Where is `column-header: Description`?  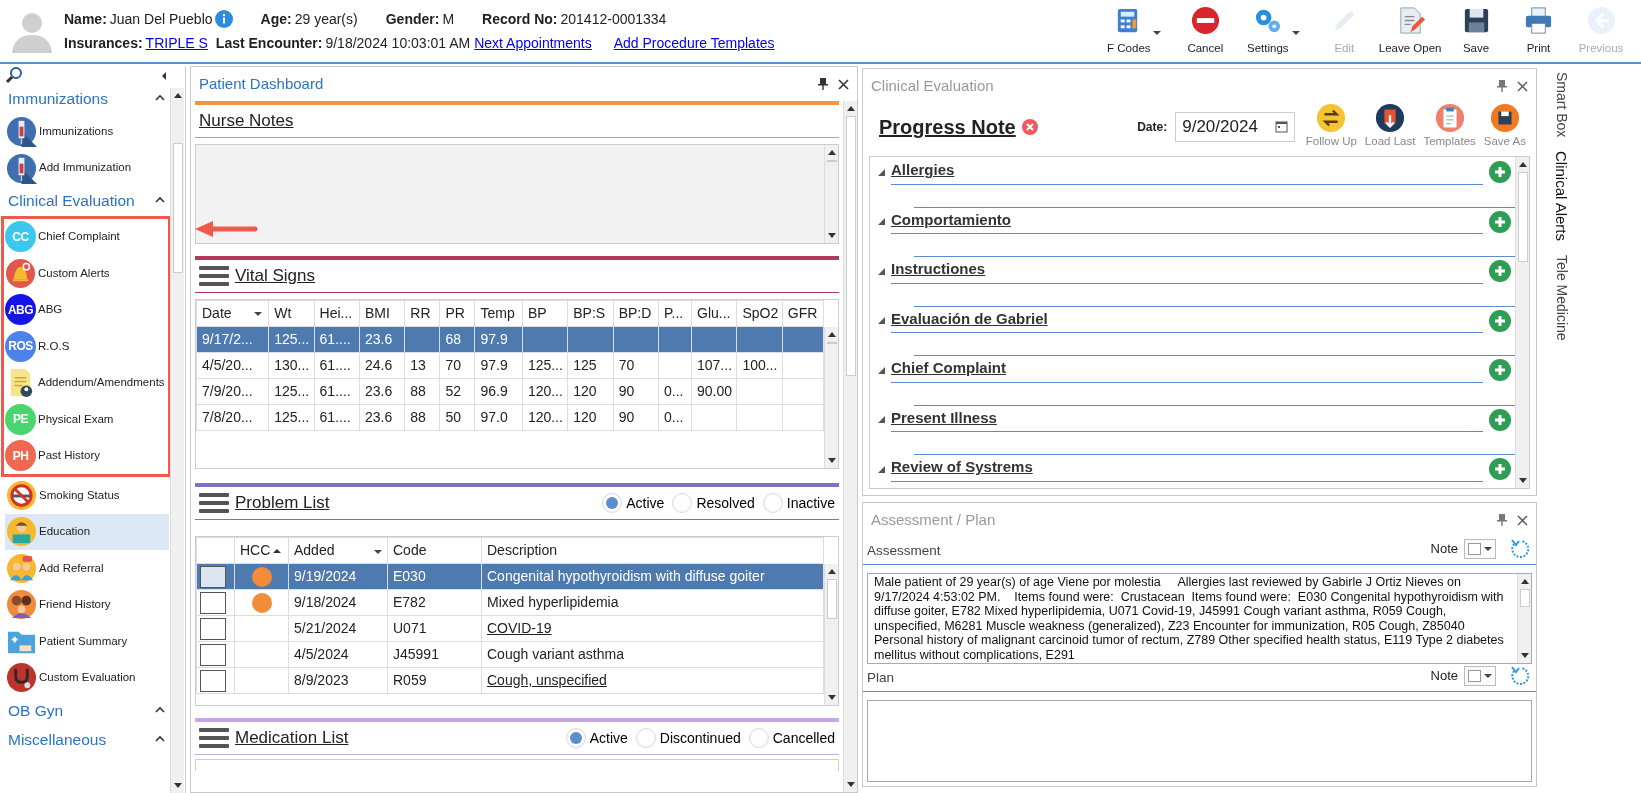 column-header: Description is located at coordinates (652, 550).